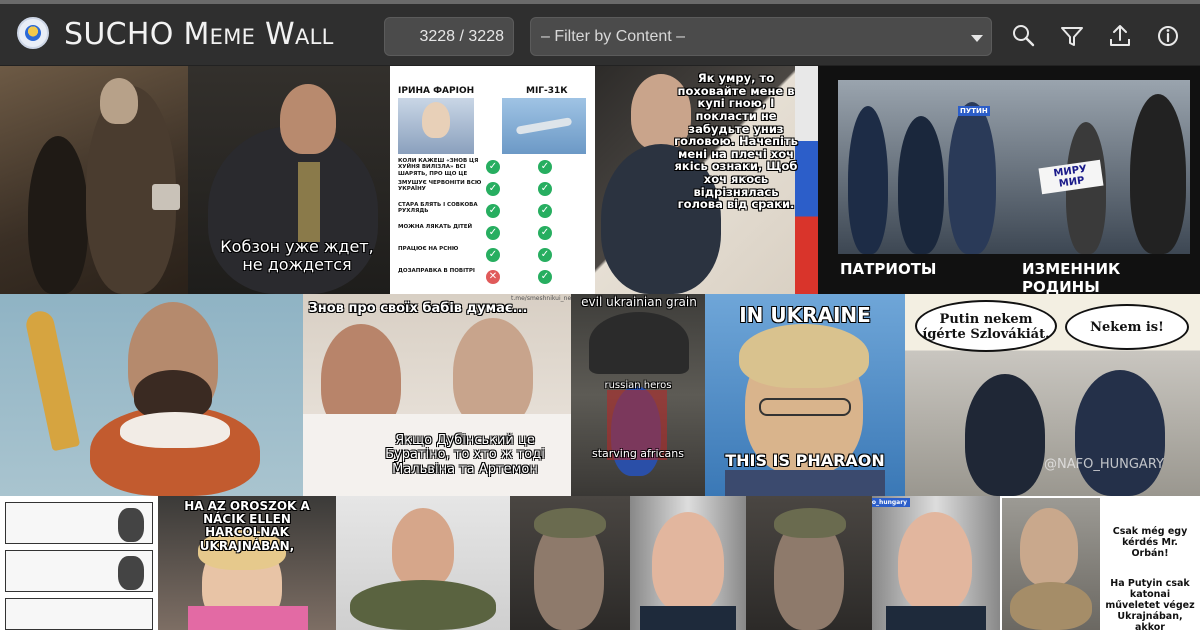  I want to click on info-icon, so click(1168, 36).